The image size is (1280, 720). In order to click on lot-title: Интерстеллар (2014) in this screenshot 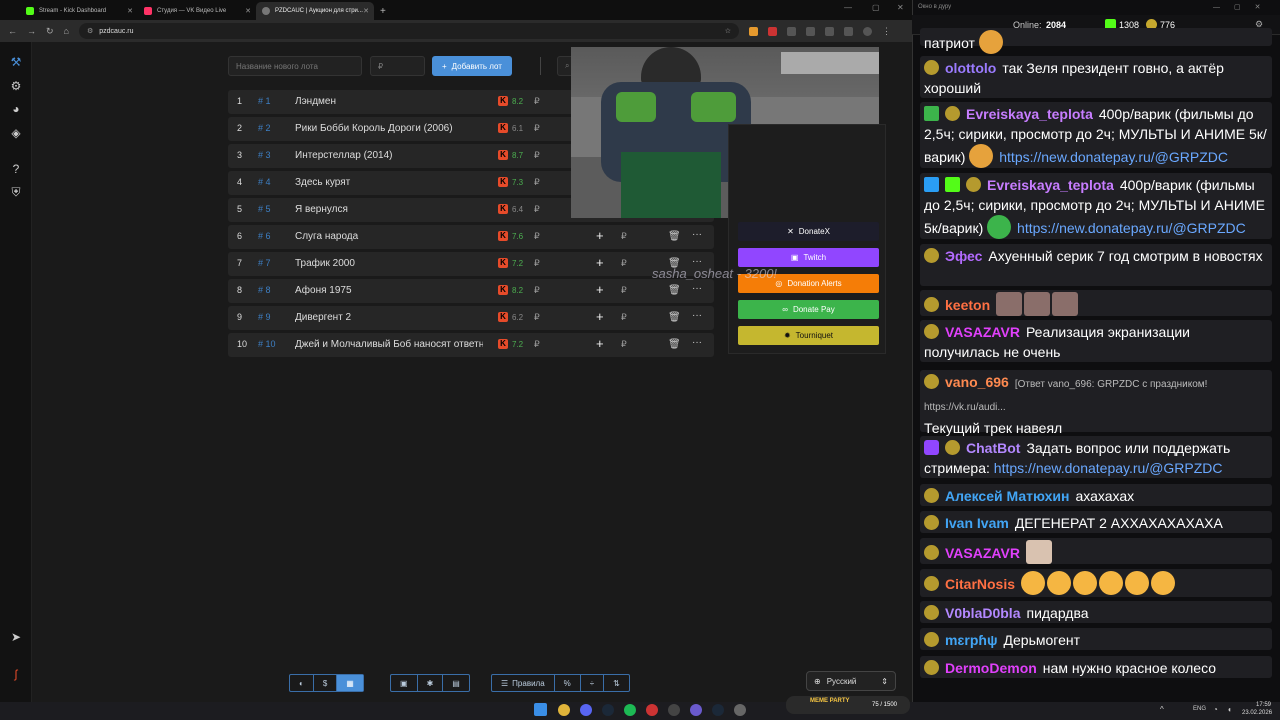, I will do `click(389, 155)`.